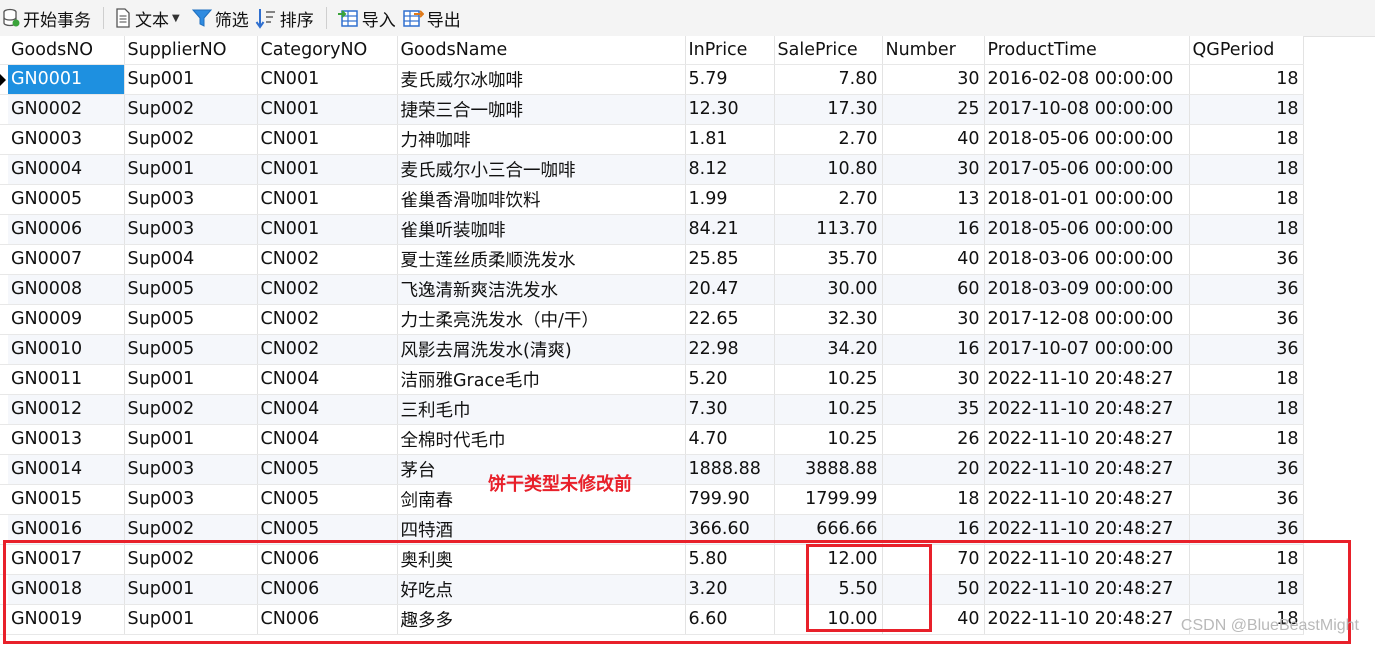 The width and height of the screenshot is (1375, 647). Describe the element at coordinates (66, 319) in the screenshot. I see `table-cell: GN0009` at that location.